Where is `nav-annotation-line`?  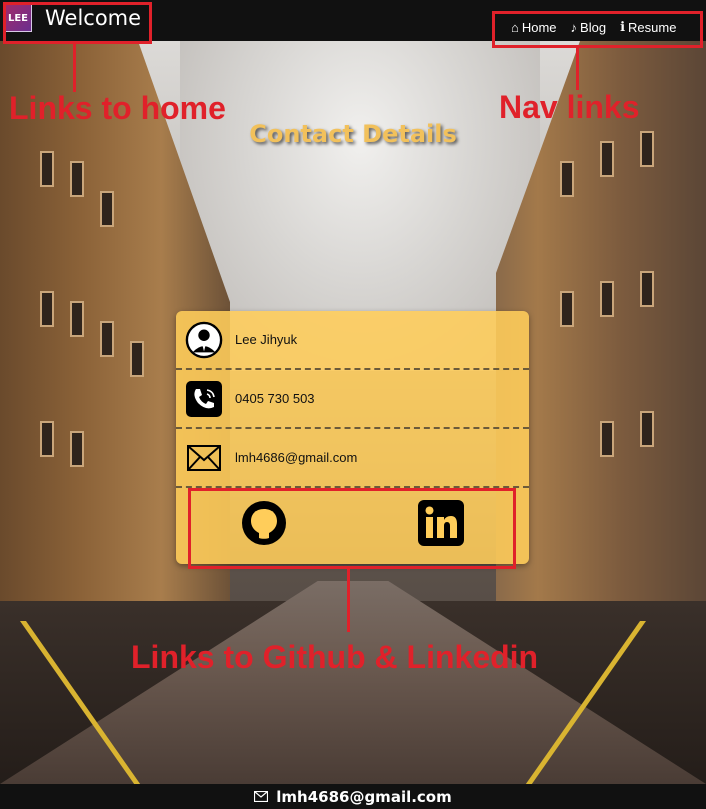
nav-annotation-line is located at coordinates (577, 69).